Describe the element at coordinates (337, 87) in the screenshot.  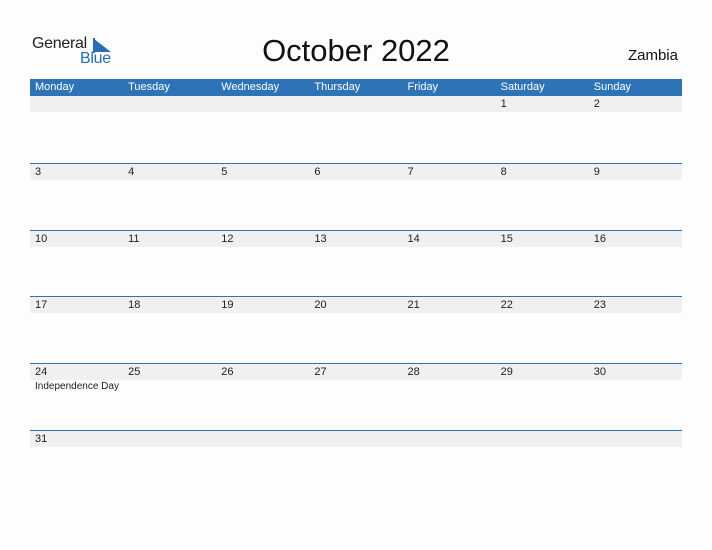
I see `weekday-thursday: Thursday` at that location.